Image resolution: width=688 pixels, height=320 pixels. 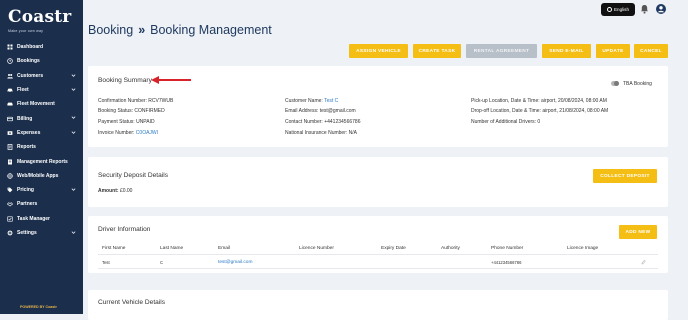 I want to click on ni-value: N/A, so click(x=352, y=133).